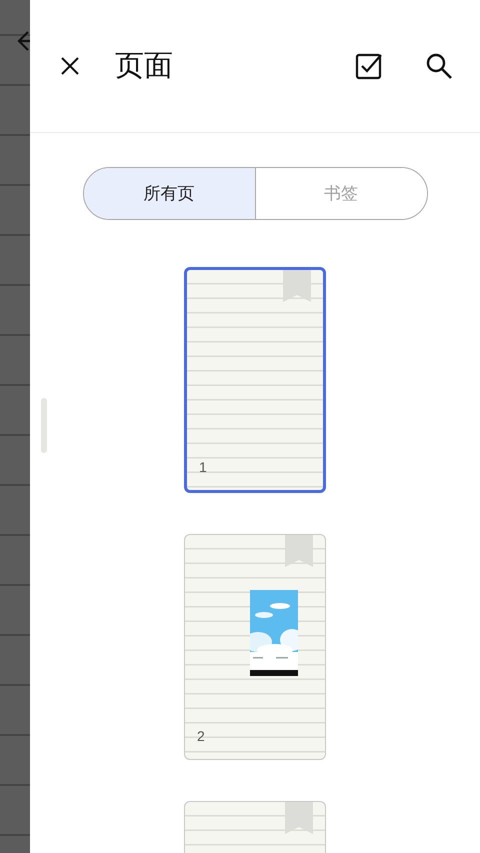  What do you see at coordinates (23, 41) in the screenshot?
I see `back-arrow-icon` at bounding box center [23, 41].